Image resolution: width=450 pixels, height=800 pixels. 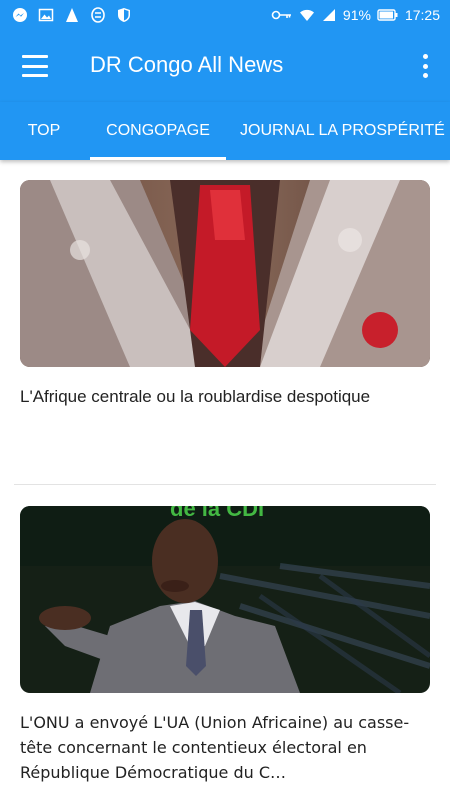 I want to click on divider, so click(x=225, y=484).